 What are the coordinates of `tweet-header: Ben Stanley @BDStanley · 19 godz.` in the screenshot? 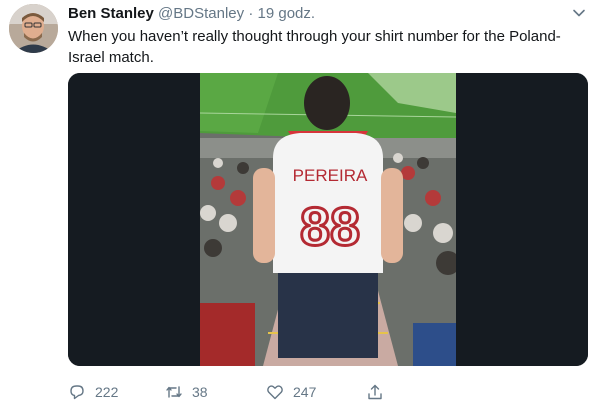 It's located at (191, 14).